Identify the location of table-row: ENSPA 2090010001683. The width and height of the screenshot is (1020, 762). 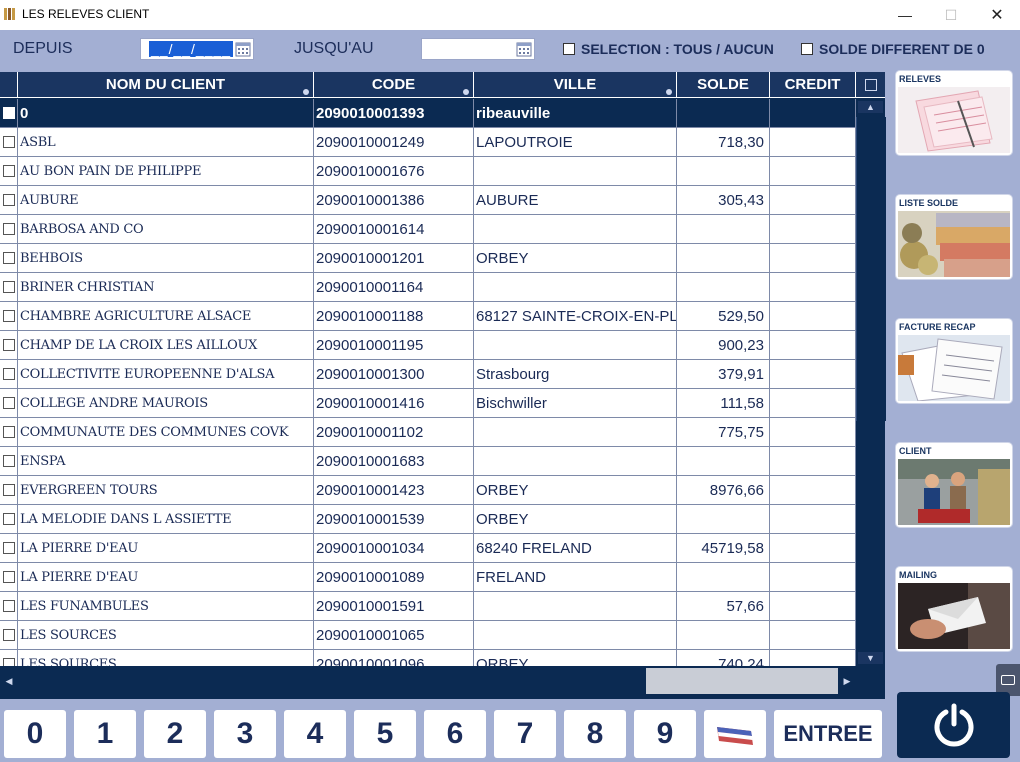
(428, 461).